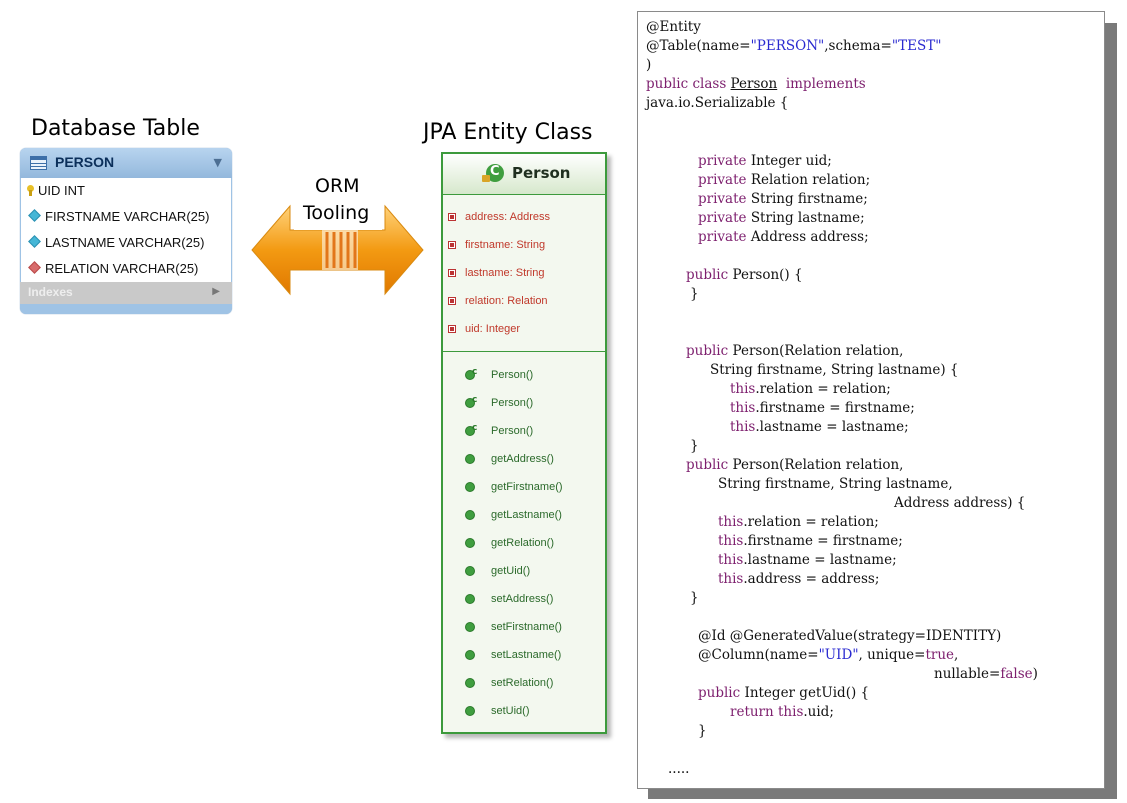 The width and height of the screenshot is (1127, 803). Describe the element at coordinates (522, 459) in the screenshot. I see `method-label: getAddress()` at that location.